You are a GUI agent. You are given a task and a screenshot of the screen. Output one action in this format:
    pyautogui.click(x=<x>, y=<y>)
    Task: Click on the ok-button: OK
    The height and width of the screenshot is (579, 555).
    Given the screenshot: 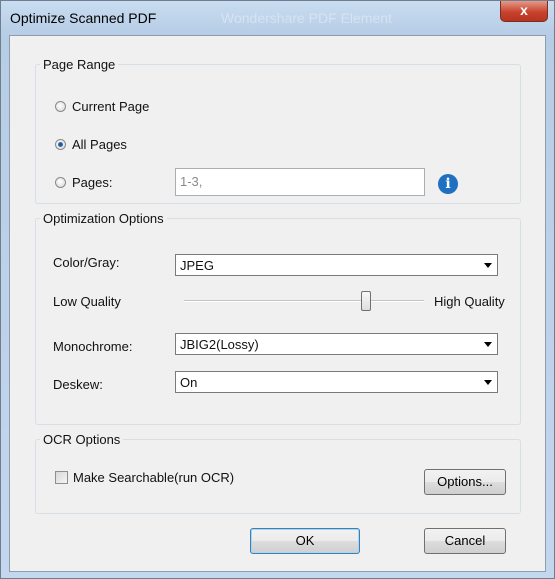 What is the action you would take?
    pyautogui.click(x=305, y=541)
    